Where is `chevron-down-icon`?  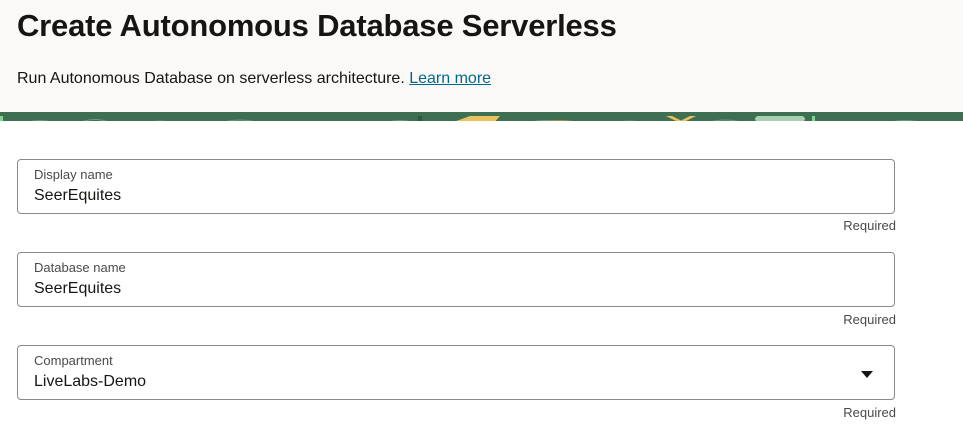 chevron-down-icon is located at coordinates (867, 374).